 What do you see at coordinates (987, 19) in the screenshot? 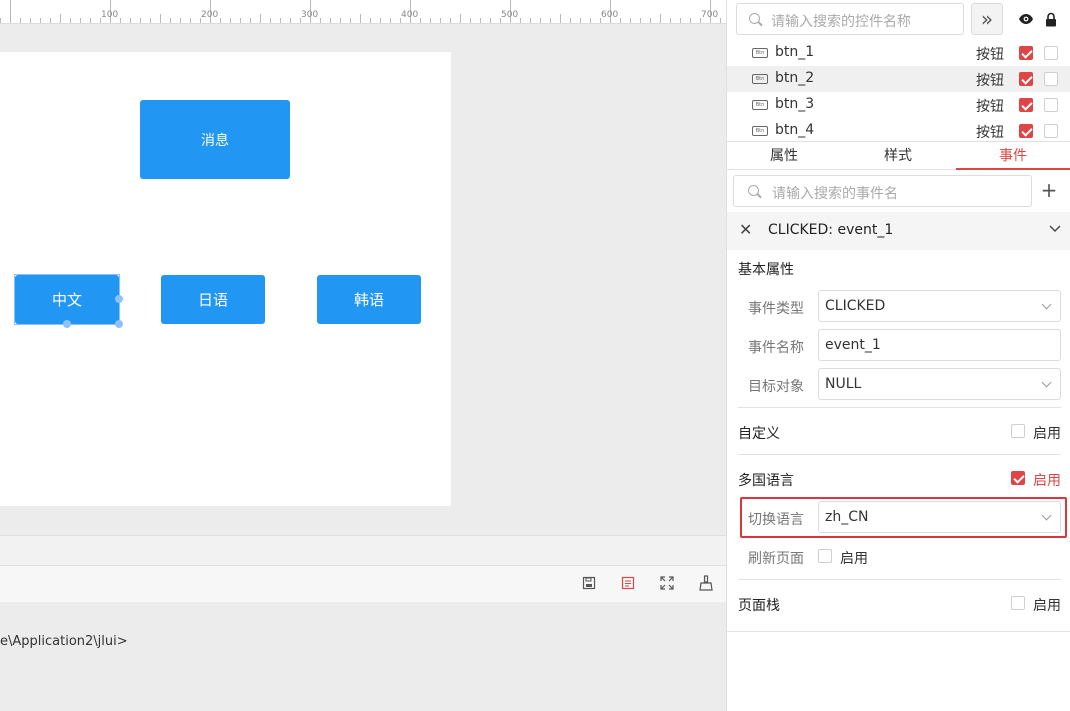
I see `expand-button: »` at bounding box center [987, 19].